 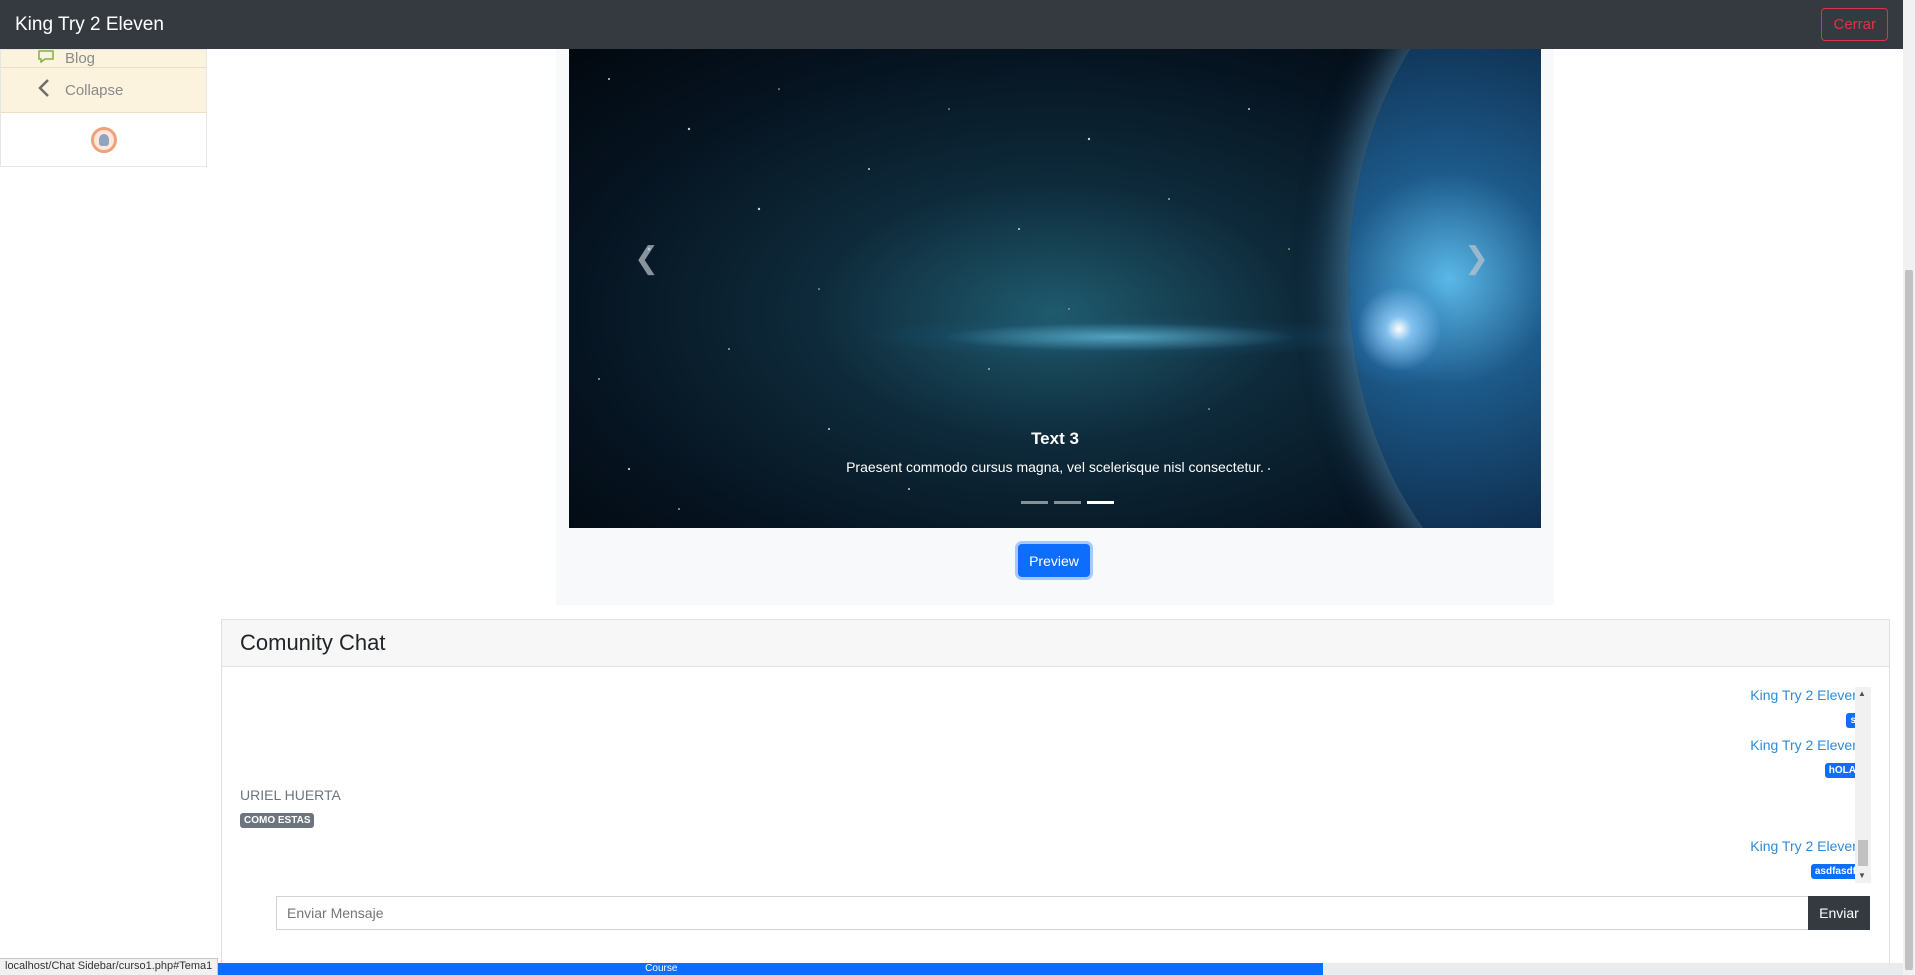 I want to click on message-badge: asdfasdf, so click(x=1835, y=871).